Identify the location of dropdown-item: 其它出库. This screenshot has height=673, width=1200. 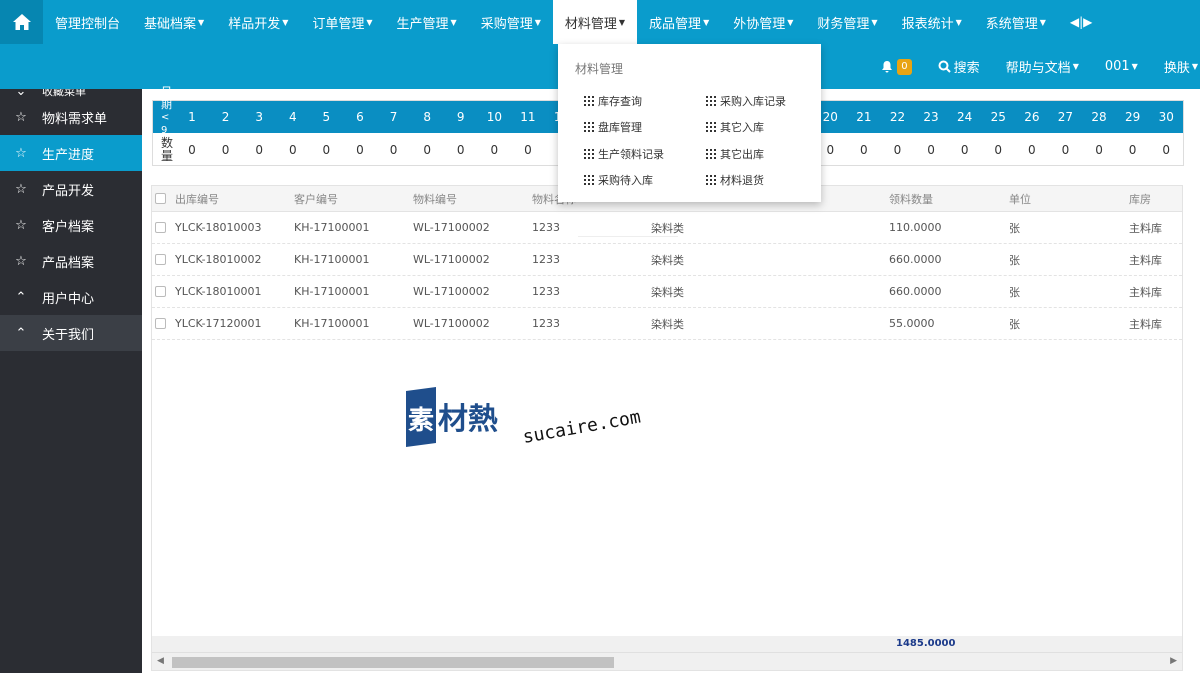
(735, 154).